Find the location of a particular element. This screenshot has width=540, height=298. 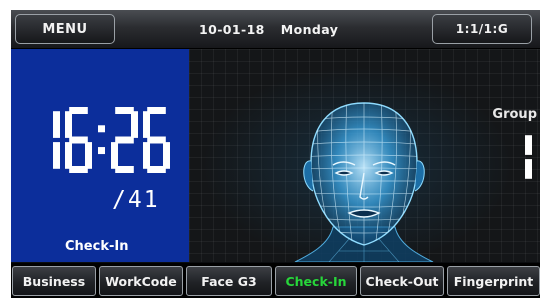

tab-workcode: WorkCode is located at coordinates (141, 281).